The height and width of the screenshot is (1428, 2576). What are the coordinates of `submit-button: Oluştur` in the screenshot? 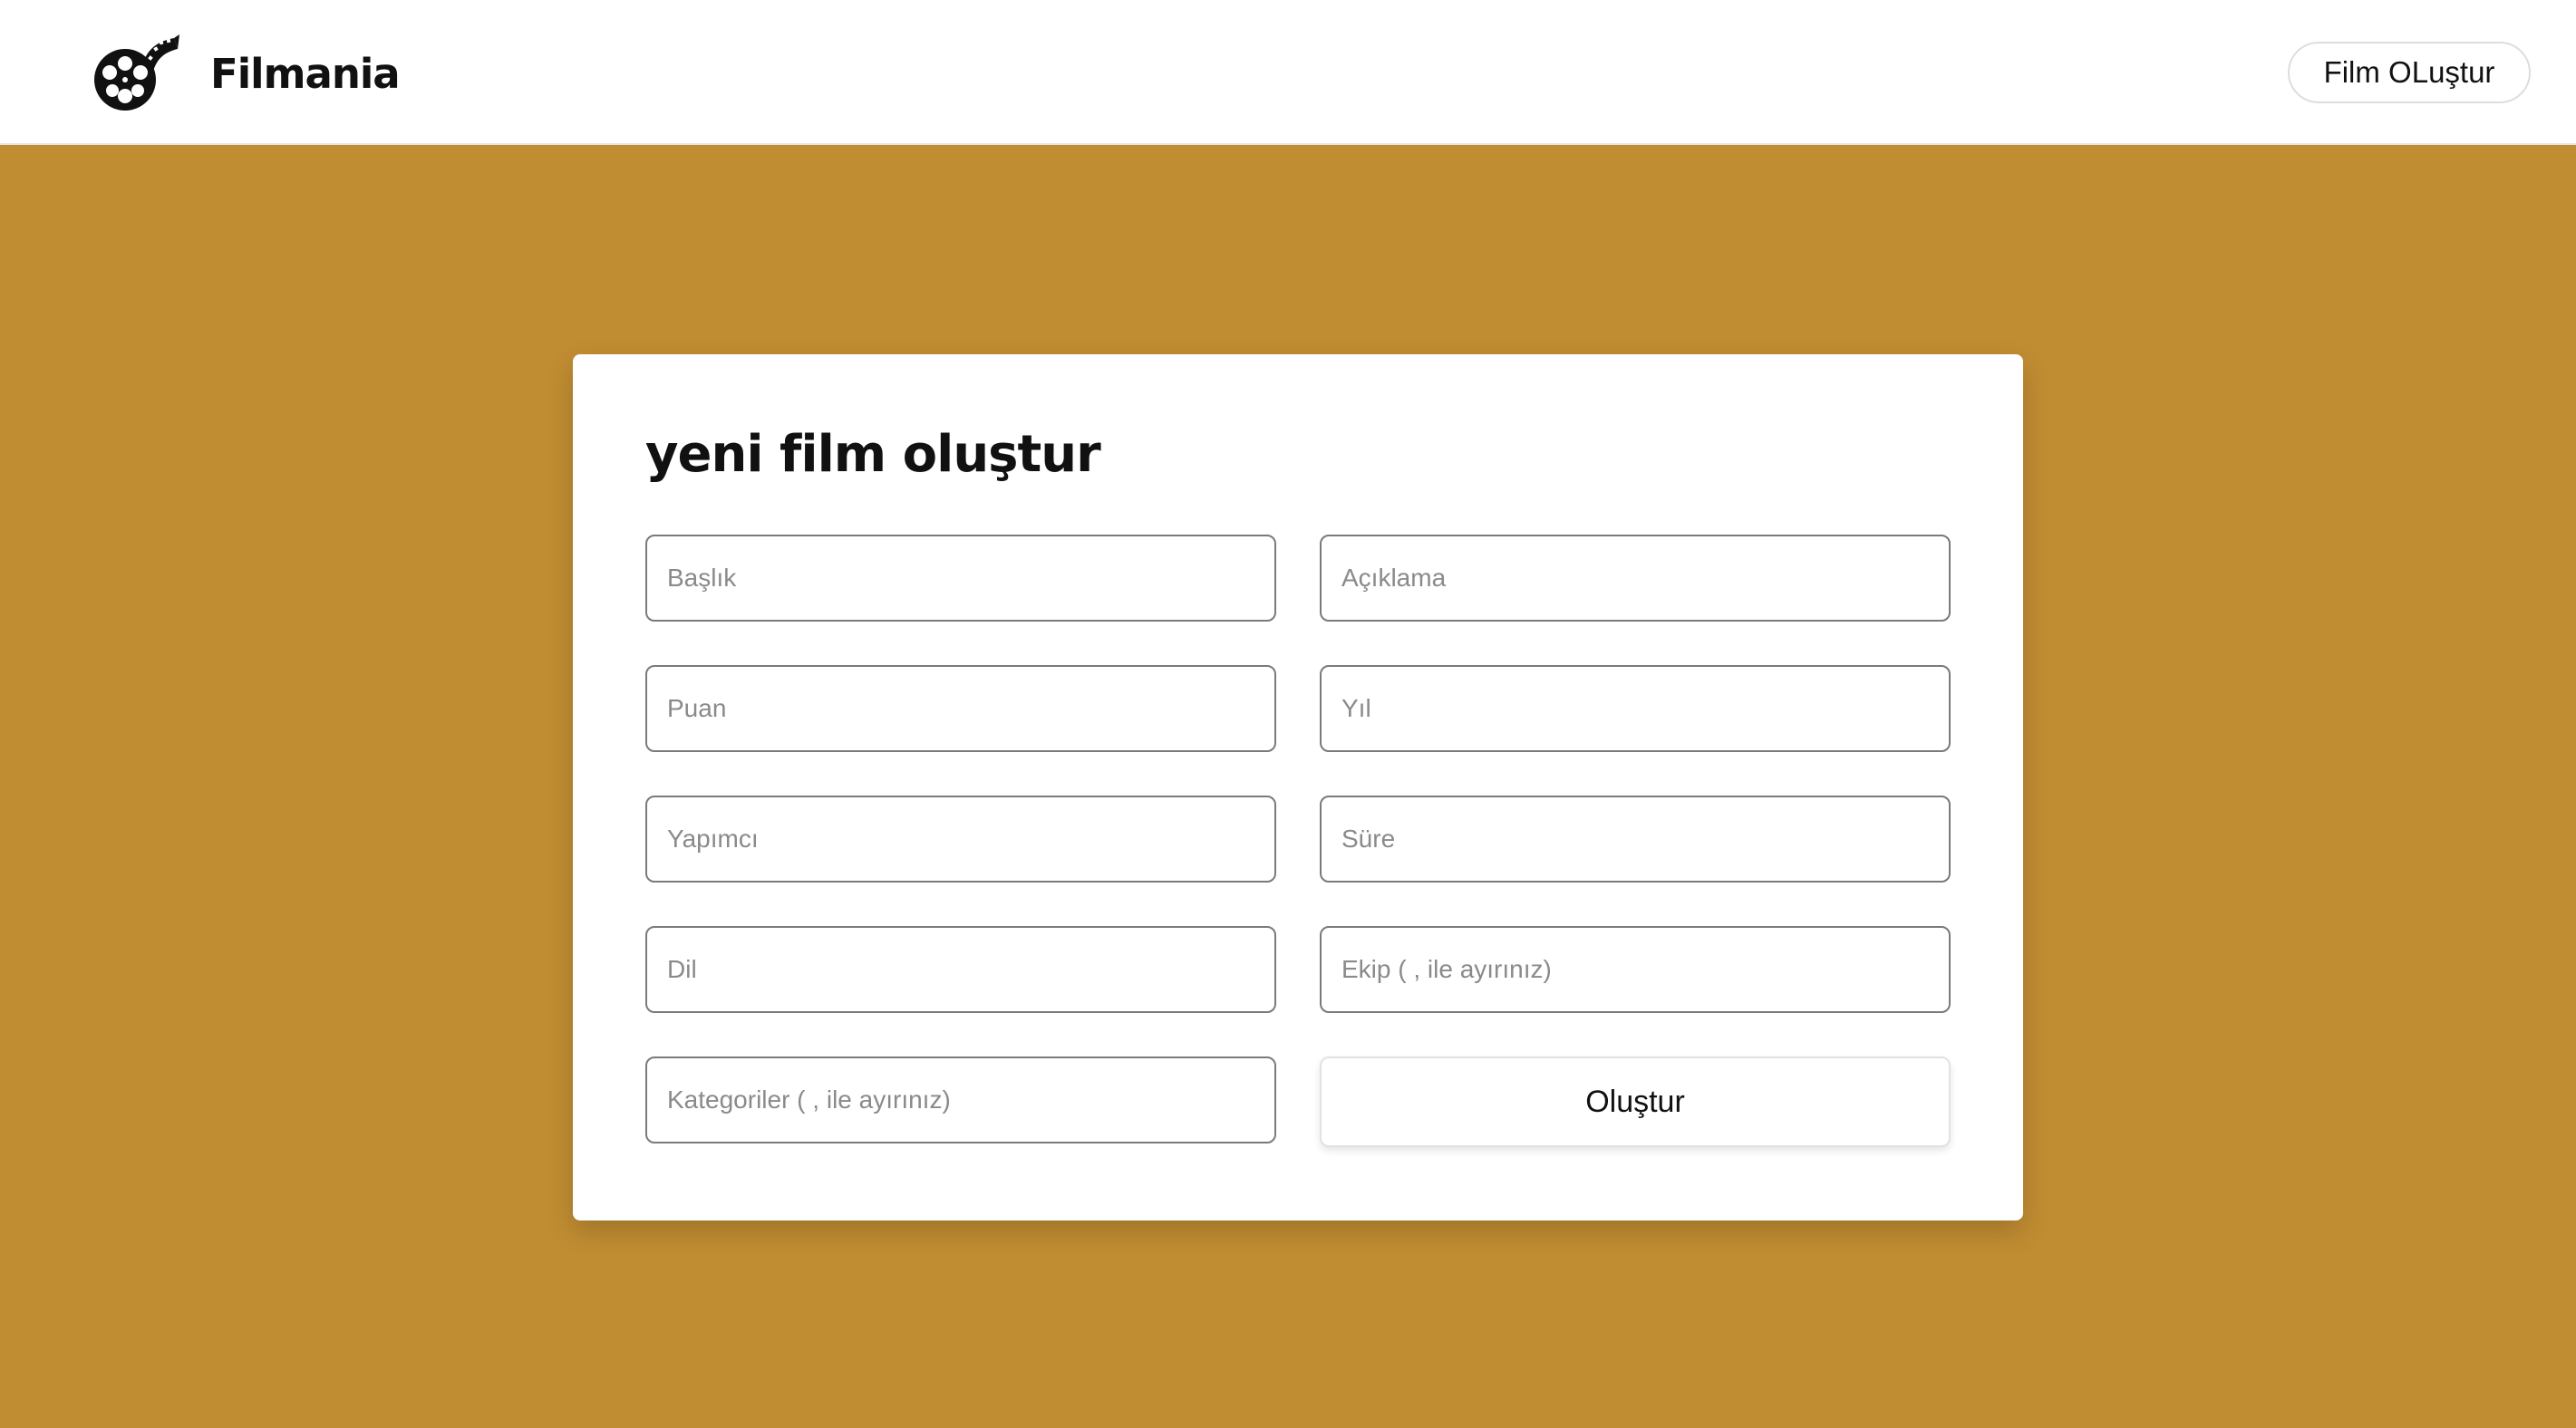 It's located at (1635, 1102).